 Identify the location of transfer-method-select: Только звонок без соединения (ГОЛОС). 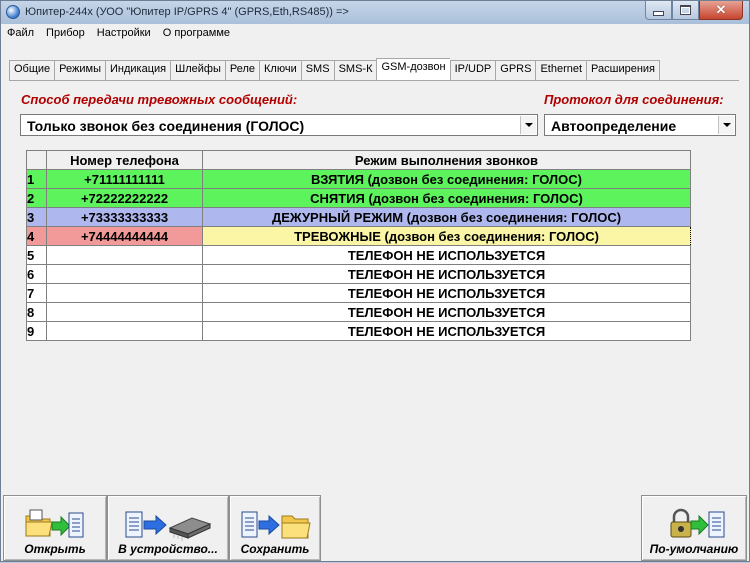
(279, 125).